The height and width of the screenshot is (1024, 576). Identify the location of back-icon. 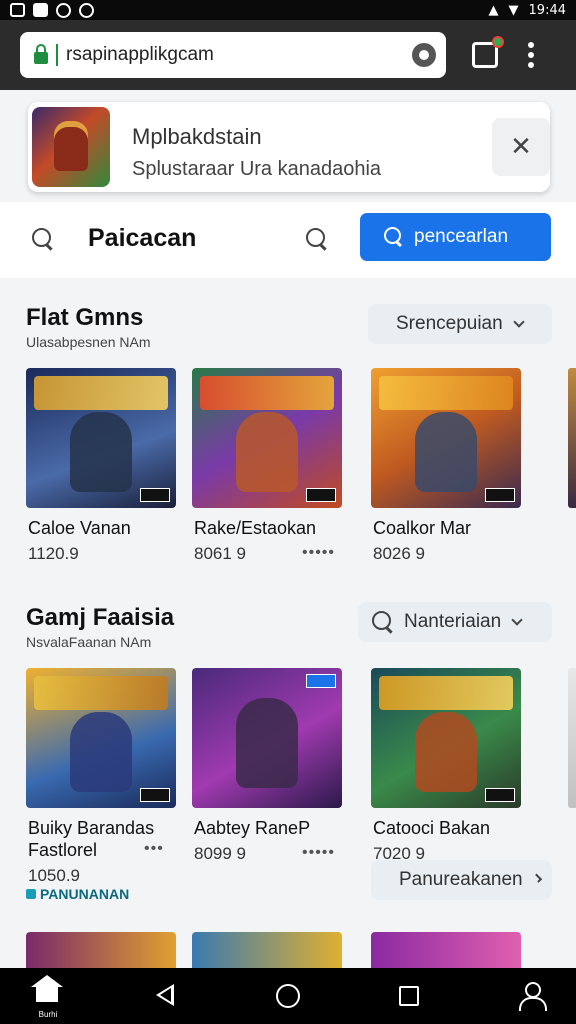
(165, 995).